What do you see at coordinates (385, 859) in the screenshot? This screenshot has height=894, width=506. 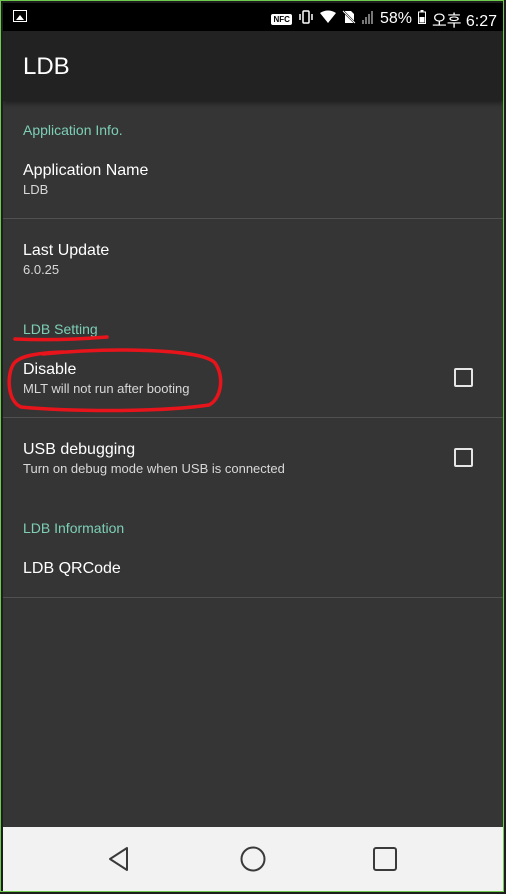 I see `recents-icon` at bounding box center [385, 859].